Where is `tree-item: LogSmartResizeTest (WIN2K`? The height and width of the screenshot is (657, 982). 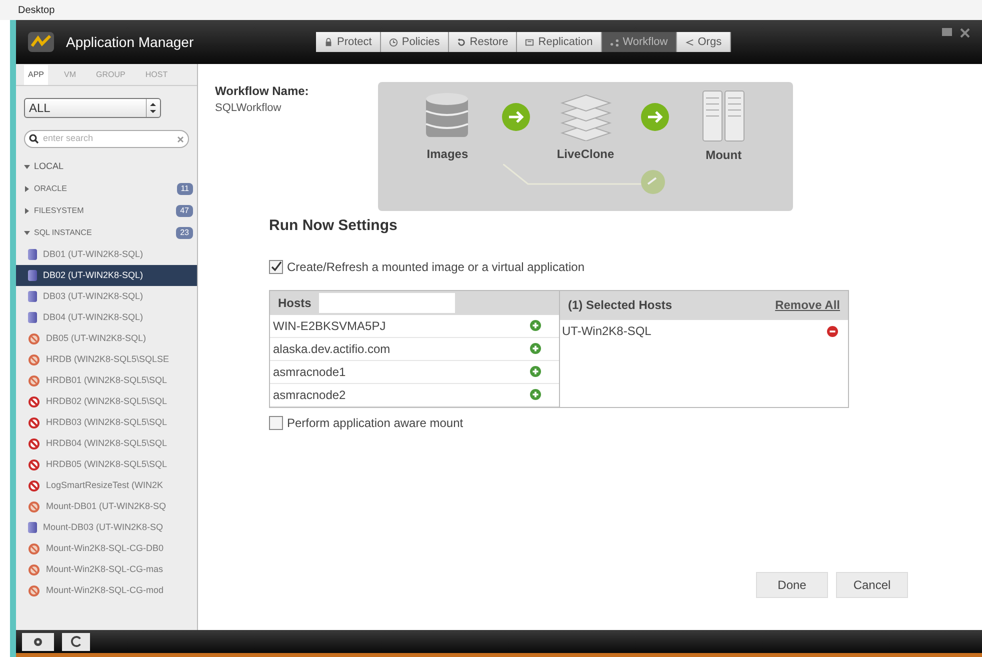 tree-item: LogSmartResizeTest (WIN2K is located at coordinates (106, 485).